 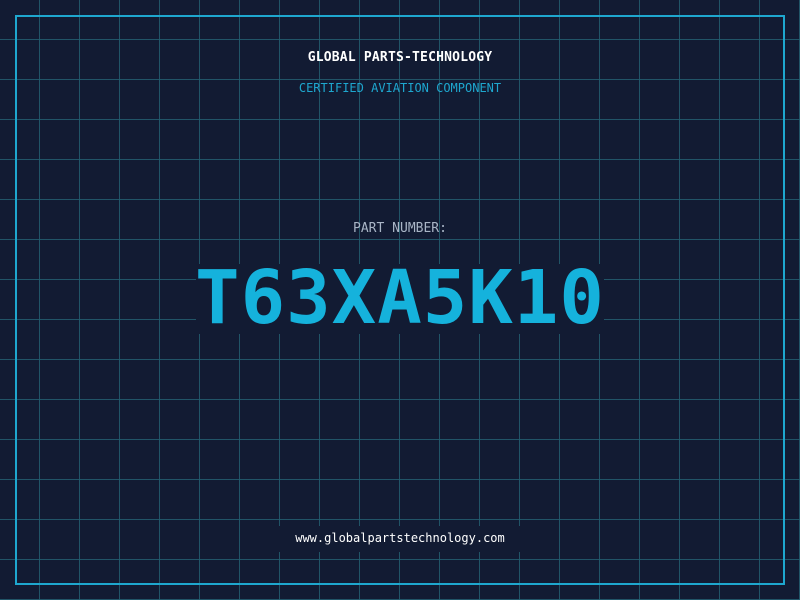 What do you see at coordinates (400, 538) in the screenshot?
I see `website-url: www.globalpartstechnology.com` at bounding box center [400, 538].